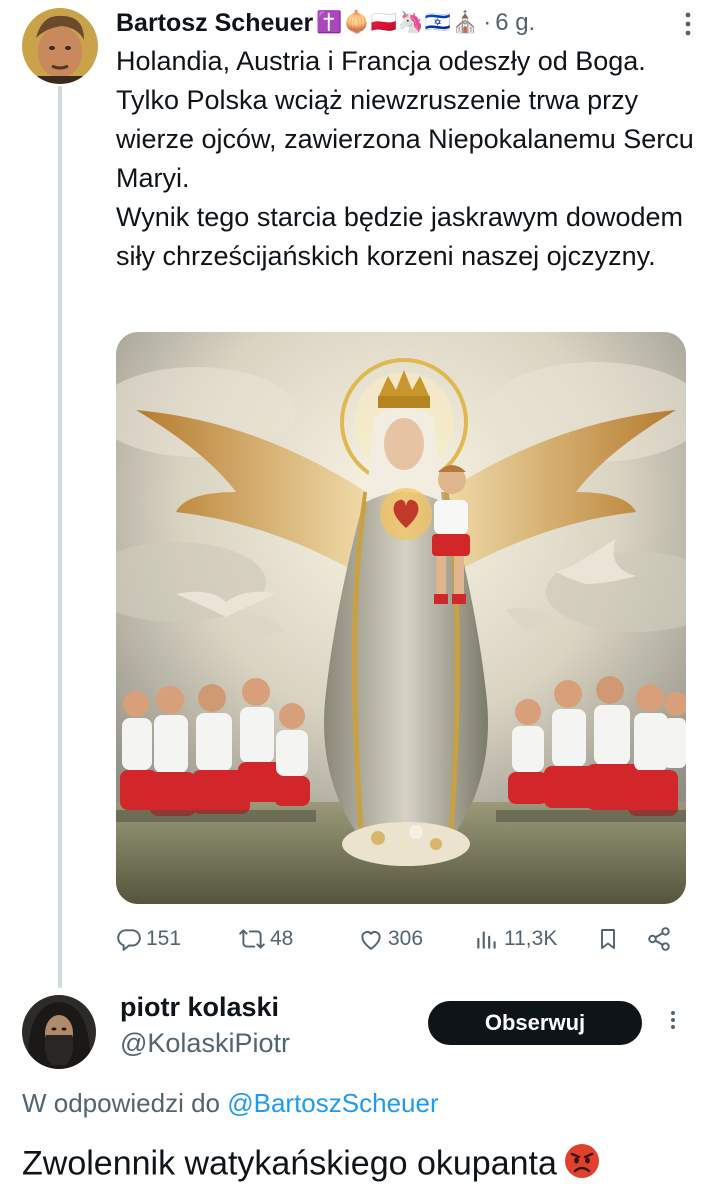 This screenshot has height=1200, width=709. I want to click on in-reply-to: W odpowiedzi do @BartoszScheuer, so click(230, 1103).